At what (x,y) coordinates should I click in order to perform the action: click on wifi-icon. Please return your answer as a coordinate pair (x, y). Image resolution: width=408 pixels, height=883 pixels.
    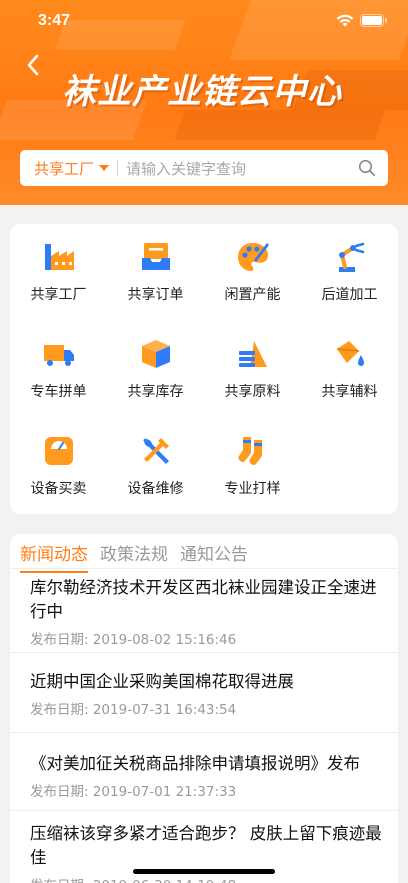
    Looking at the image, I should click on (345, 20).